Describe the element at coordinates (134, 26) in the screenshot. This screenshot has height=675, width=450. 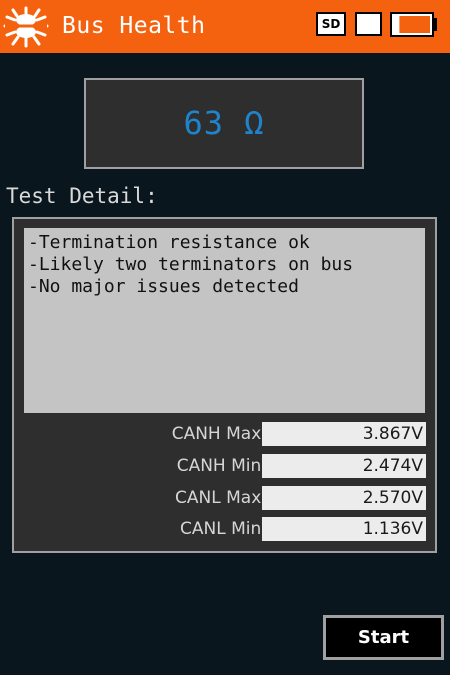
I see `page-title: Bus Health` at that location.